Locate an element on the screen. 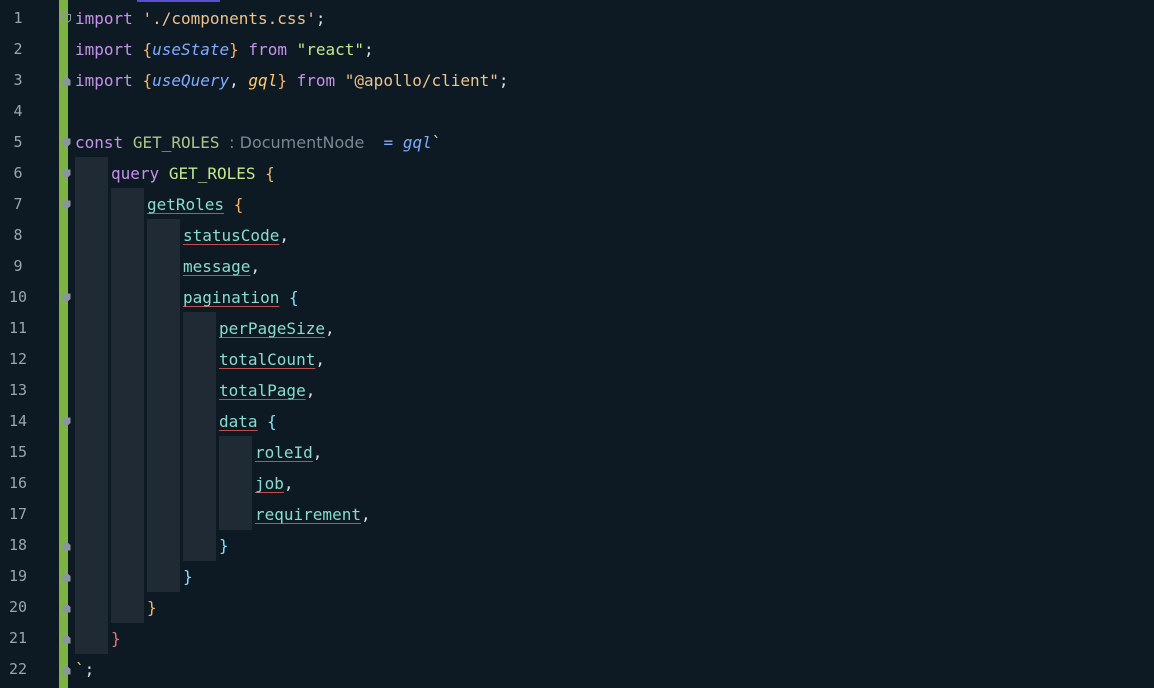 Image resolution: width=1154 pixels, height=688 pixels. code-line: 10 pagination { is located at coordinates (577, 297).